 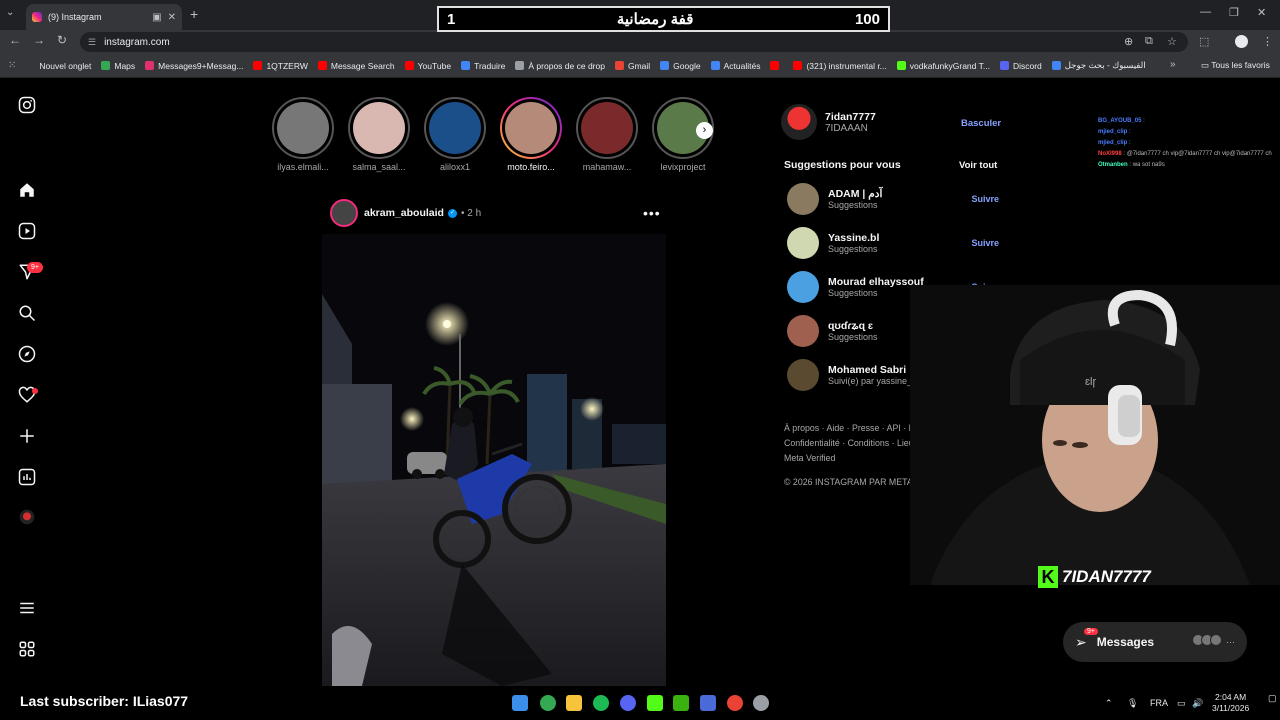 I want to click on file-explorer-icon, so click(x=574, y=703).